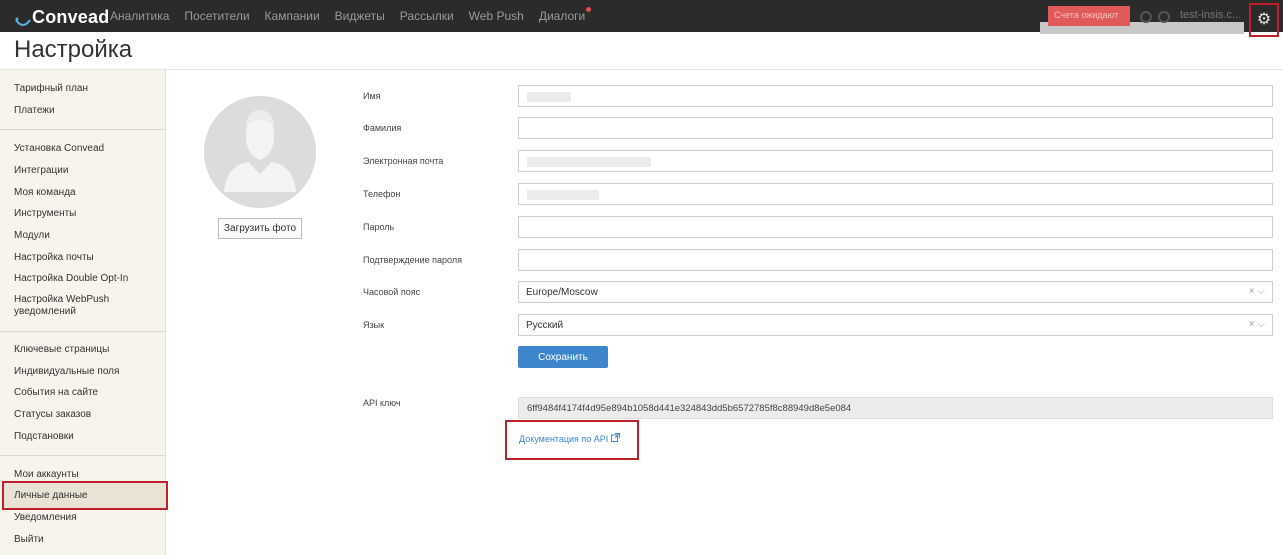 Image resolution: width=1283 pixels, height=555 pixels. What do you see at coordinates (1164, 17) in the screenshot?
I see `search-icon` at bounding box center [1164, 17].